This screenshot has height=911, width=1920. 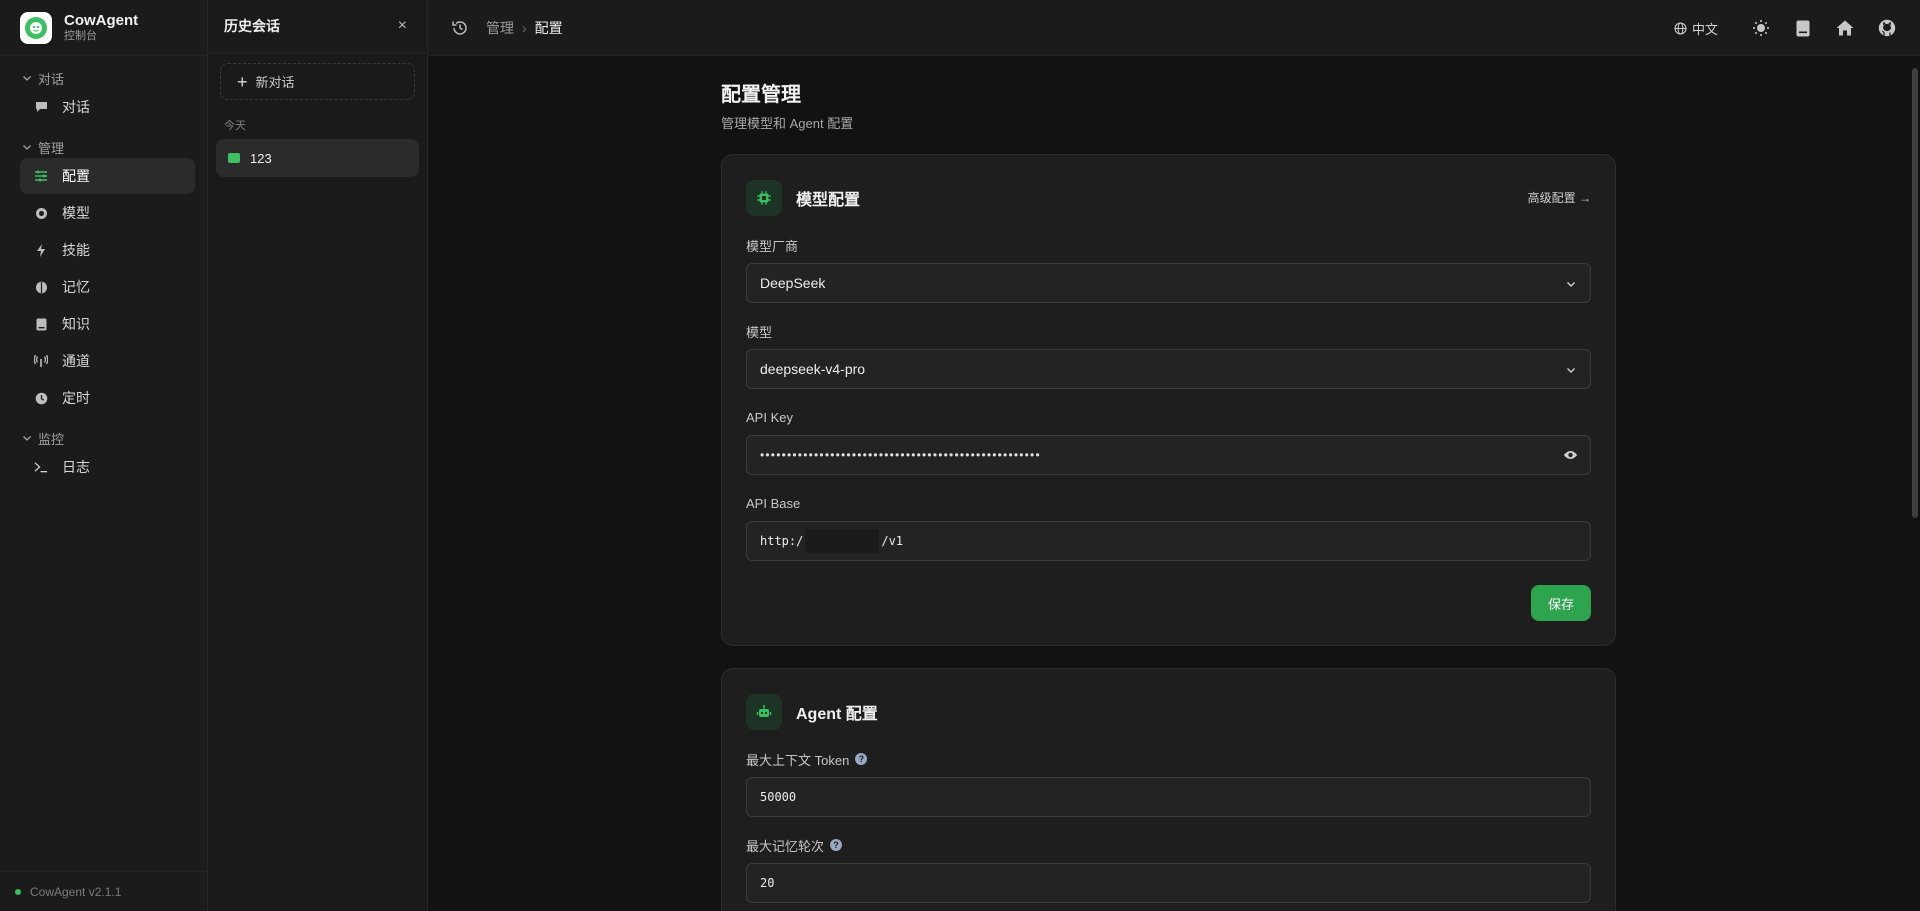 I want to click on model-card-title: 模型配置, so click(x=828, y=200).